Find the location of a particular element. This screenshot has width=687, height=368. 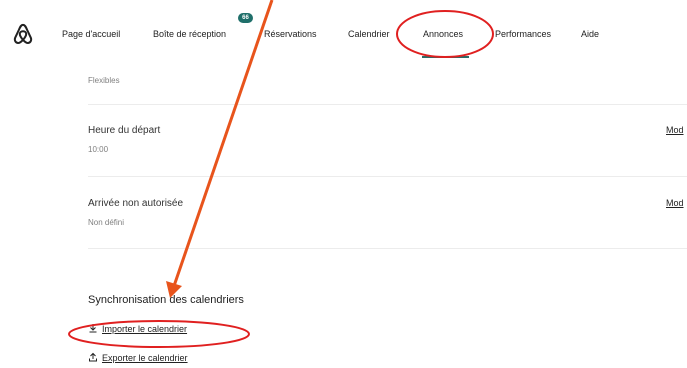

unauthorized-arrival-edit-link: Mod is located at coordinates (675, 203).